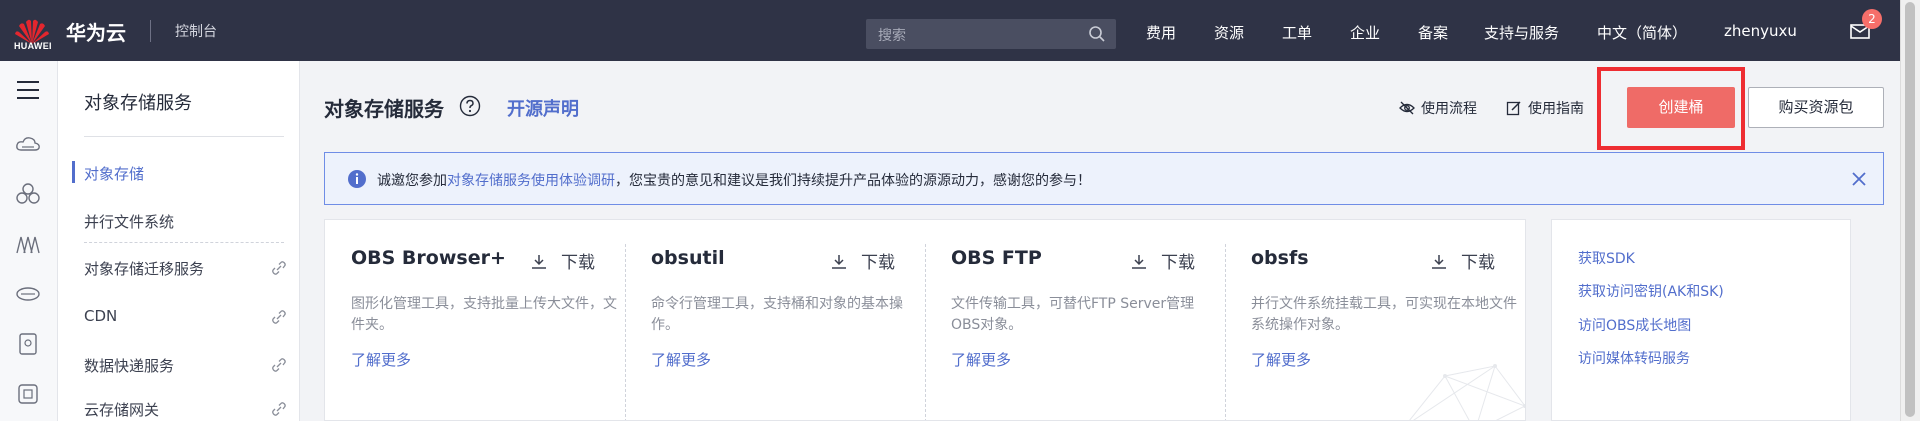 This screenshot has height=421, width=1920. Describe the element at coordinates (1229, 32) in the screenshot. I see `nav-resources: 资源` at that location.